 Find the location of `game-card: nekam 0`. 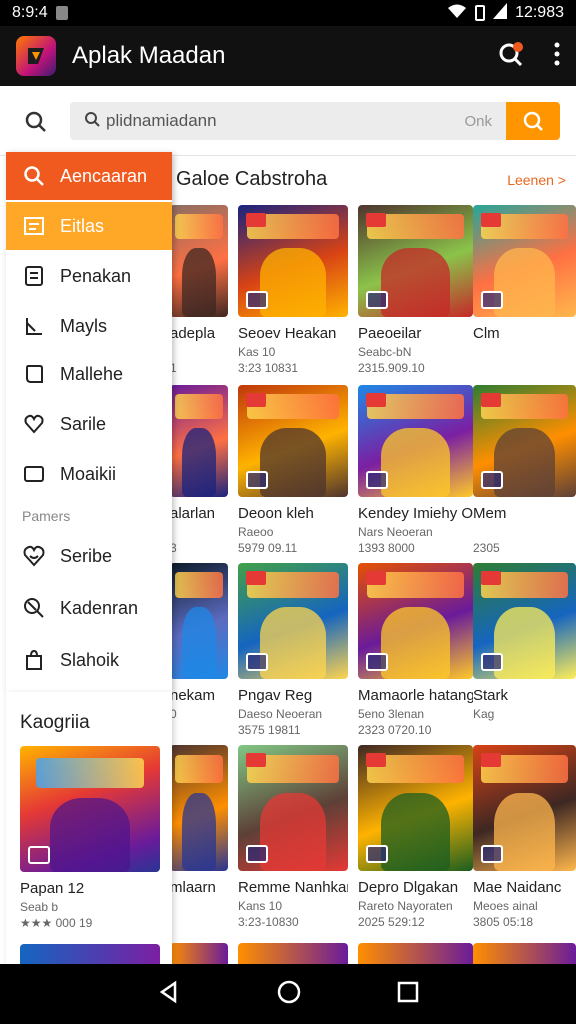

game-card: nekam 0 is located at coordinates (199, 651).